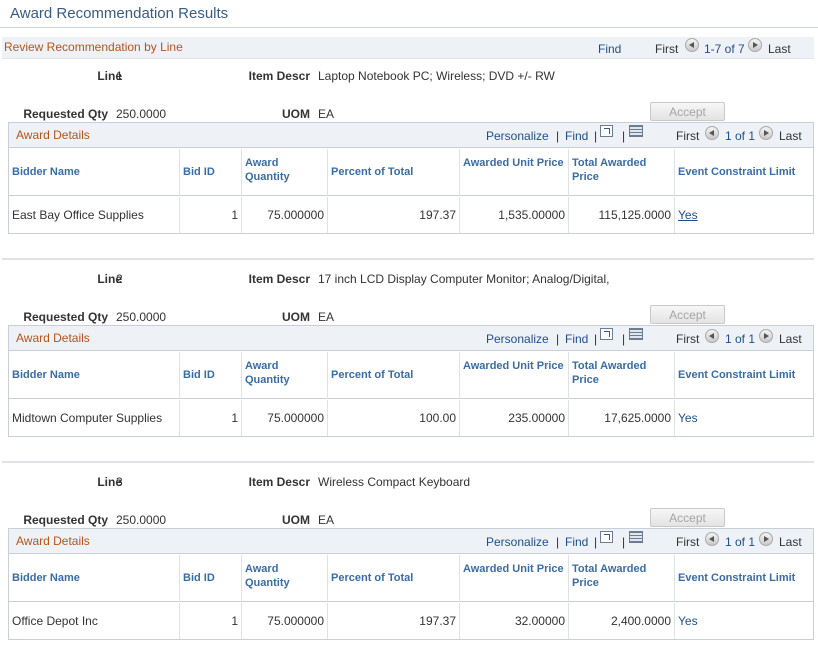 This screenshot has height=671, width=818. I want to click on review-find-link: Find, so click(609, 49).